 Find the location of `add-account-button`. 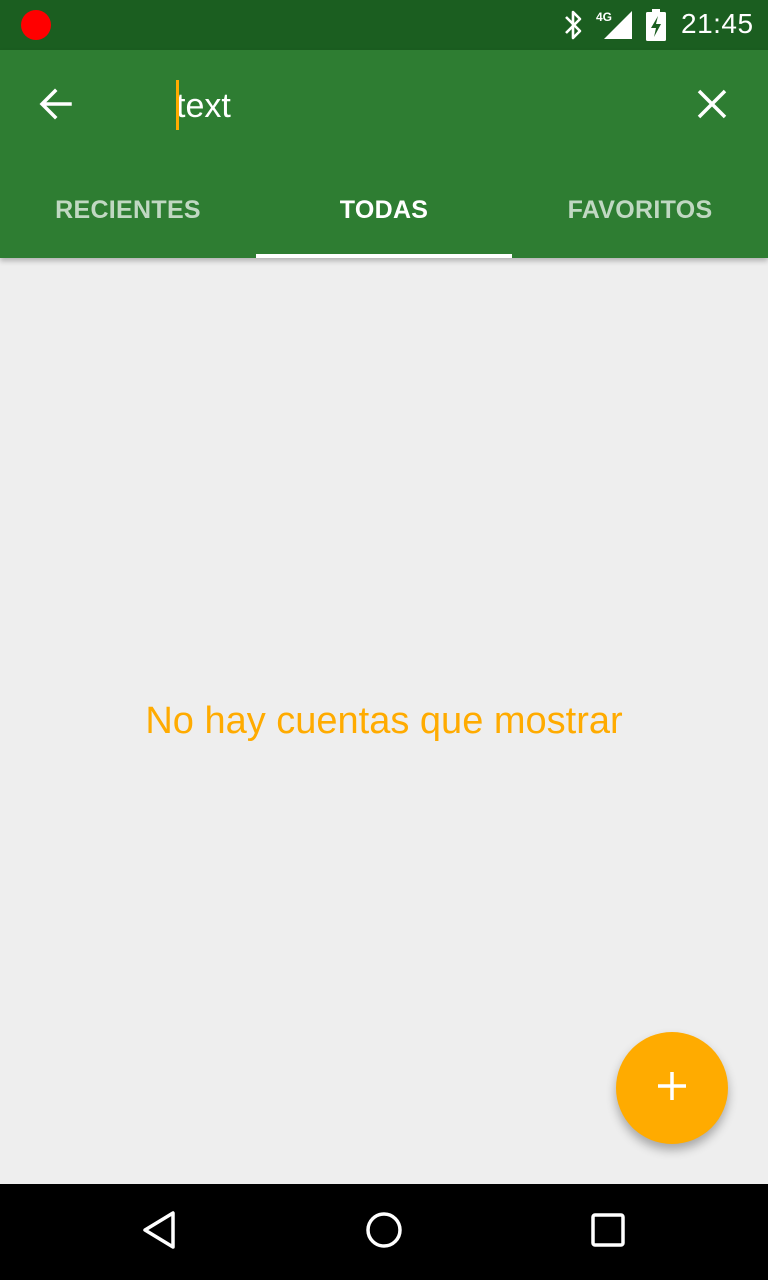

add-account-button is located at coordinates (672, 1088).